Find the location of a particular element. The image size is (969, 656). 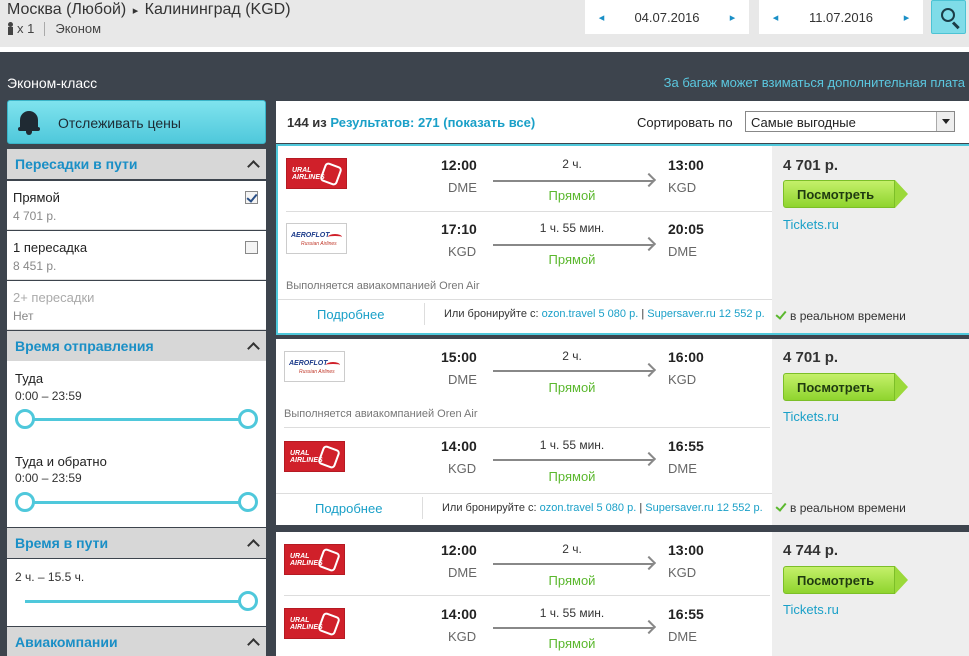

sort-select: Самые выгодные is located at coordinates (850, 121).